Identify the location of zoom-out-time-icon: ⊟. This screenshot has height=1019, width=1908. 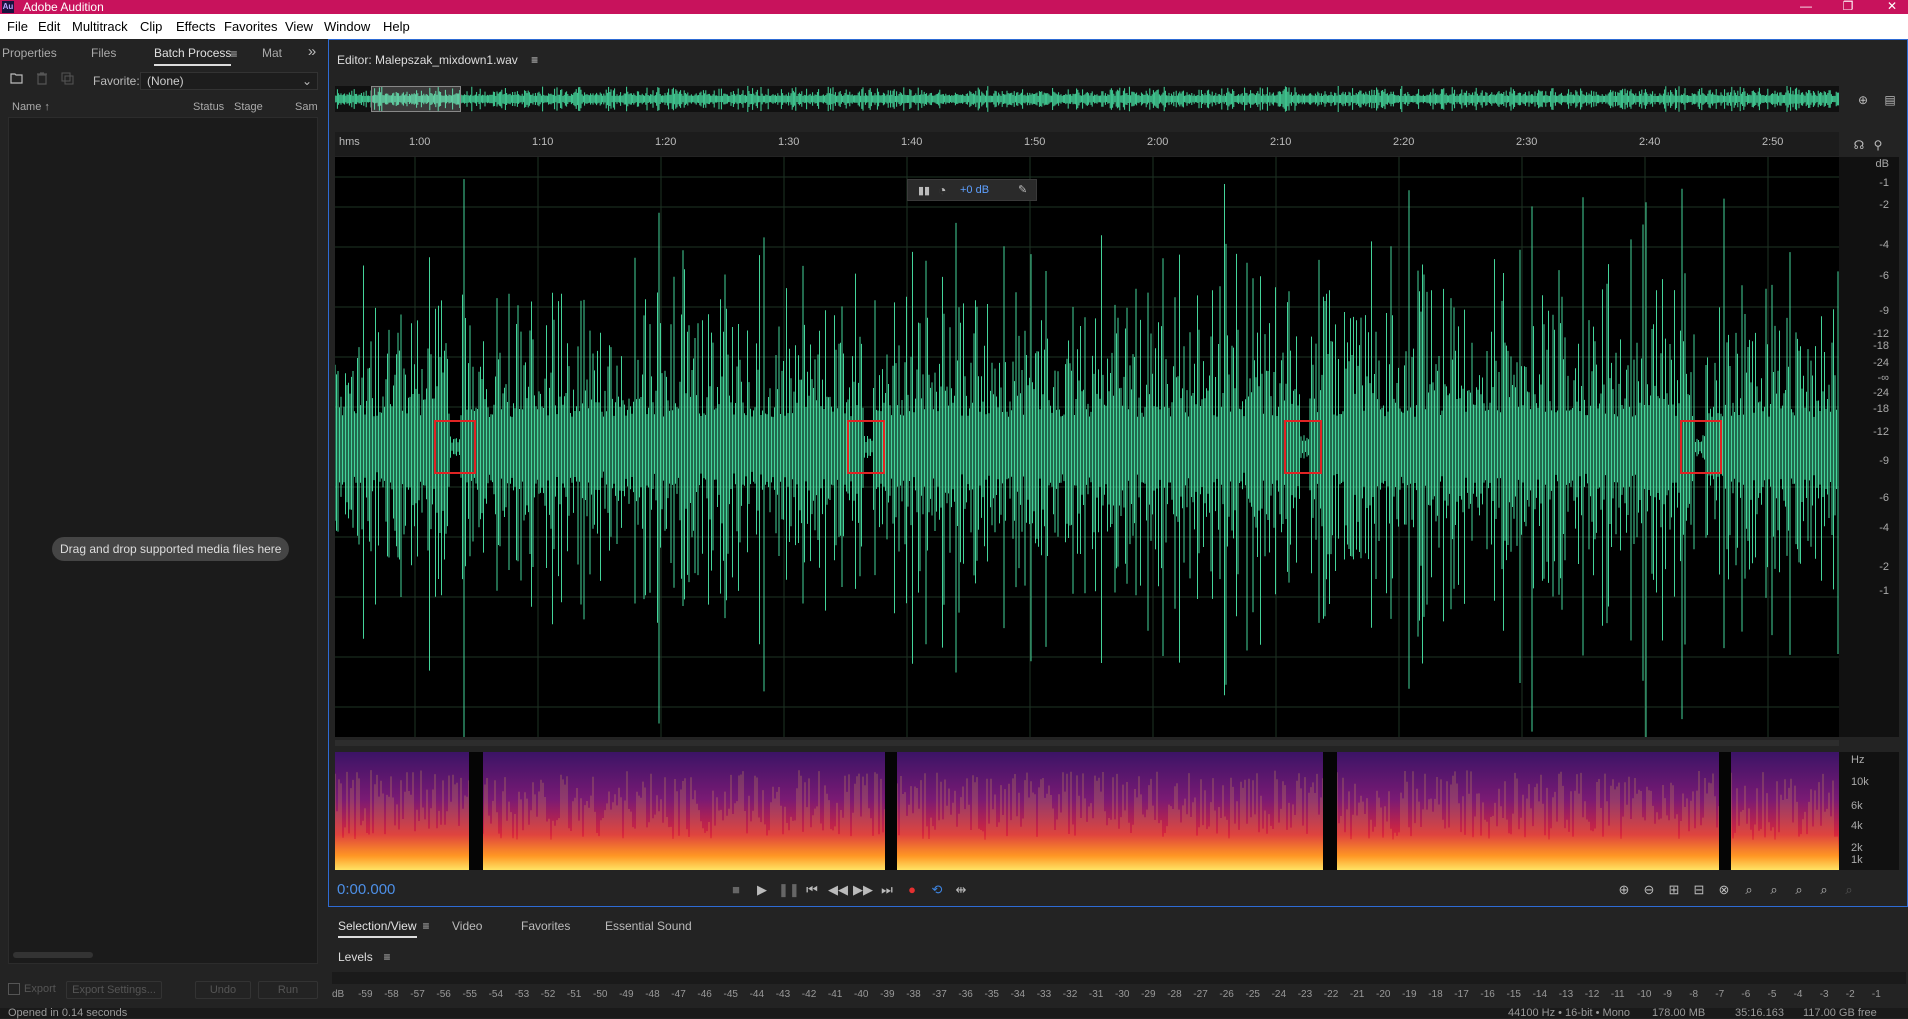
(1699, 890).